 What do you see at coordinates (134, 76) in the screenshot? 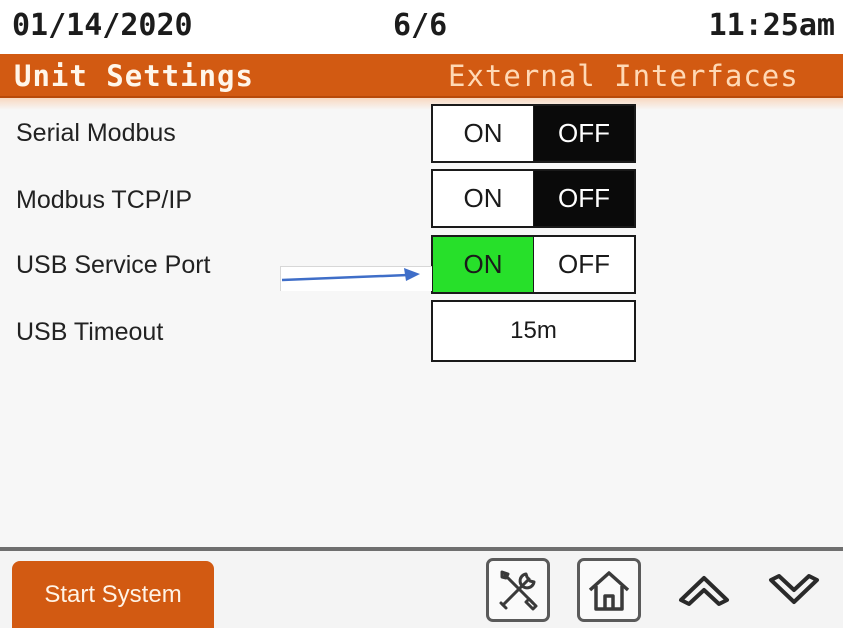
I see `screen-title: Unit Settings` at bounding box center [134, 76].